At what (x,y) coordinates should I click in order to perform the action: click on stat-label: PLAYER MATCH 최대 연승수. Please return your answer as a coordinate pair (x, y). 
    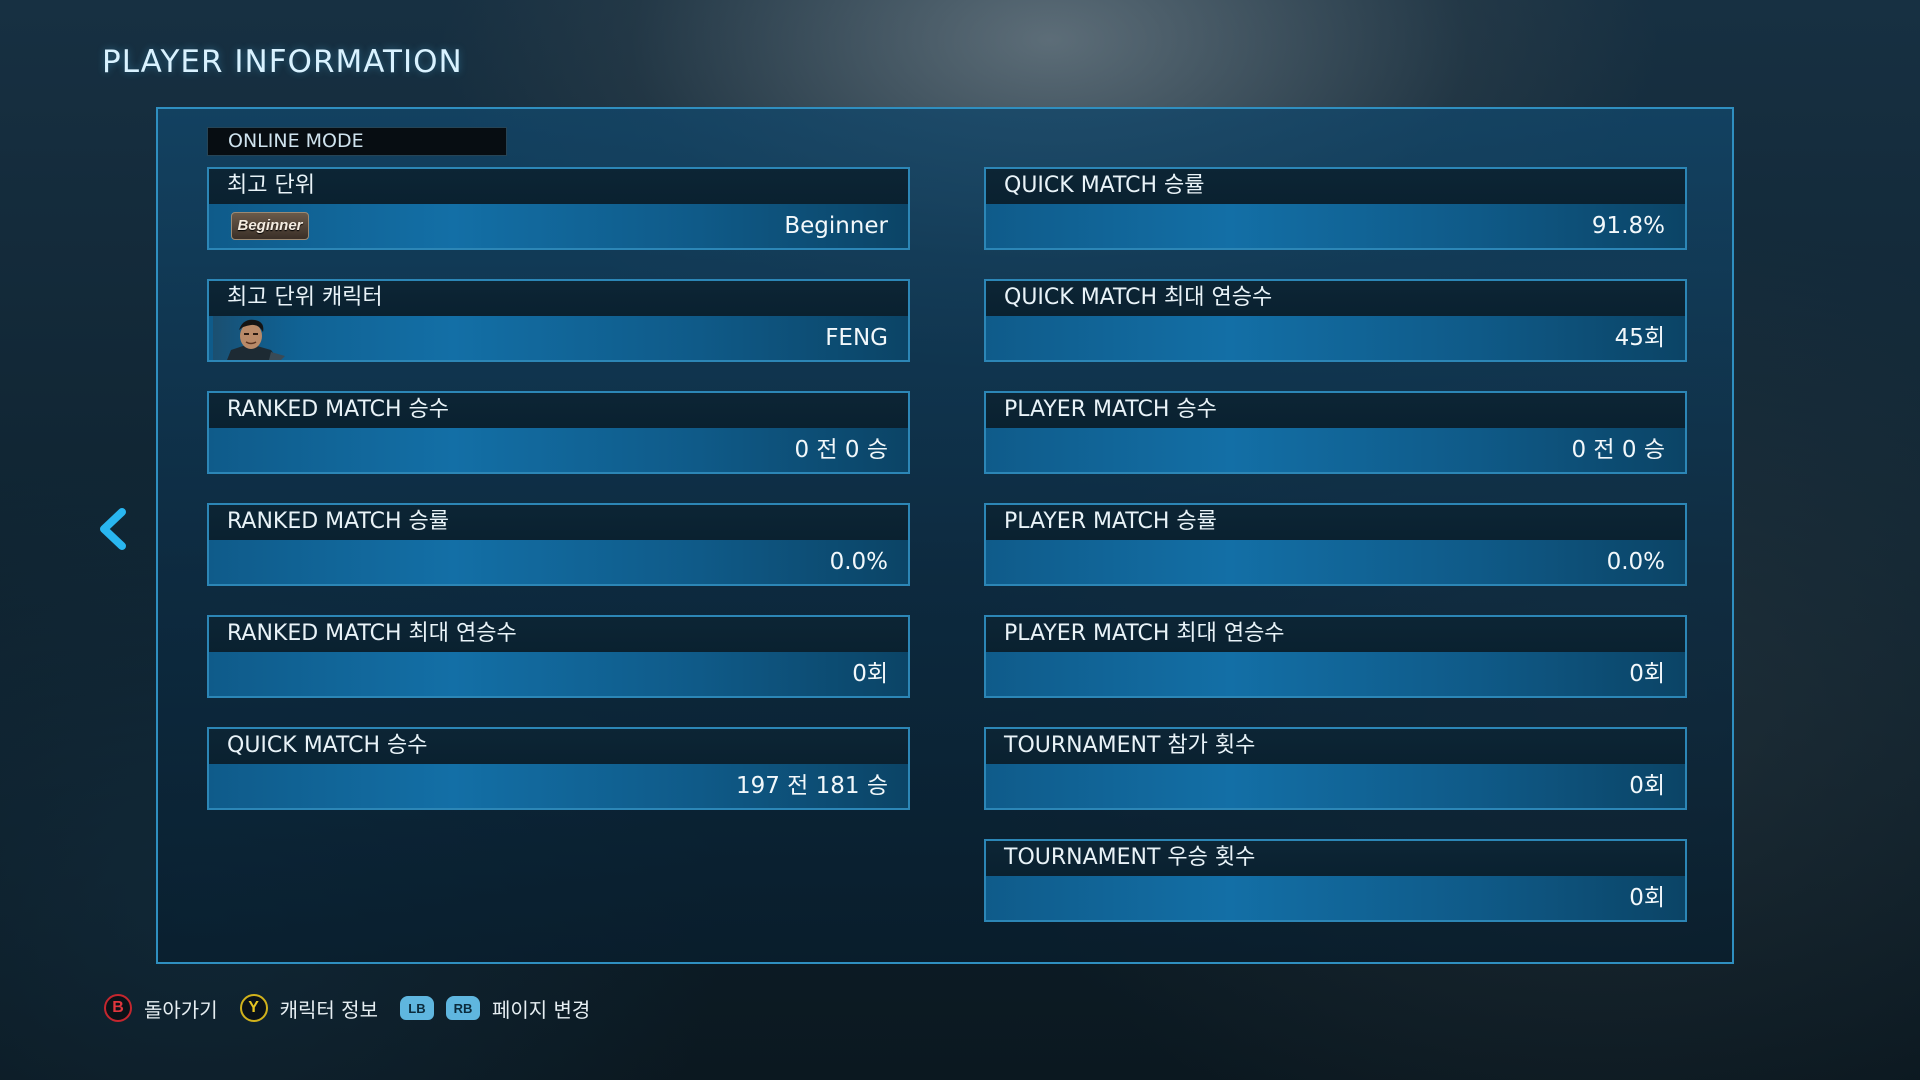
    Looking at the image, I should click on (1335, 634).